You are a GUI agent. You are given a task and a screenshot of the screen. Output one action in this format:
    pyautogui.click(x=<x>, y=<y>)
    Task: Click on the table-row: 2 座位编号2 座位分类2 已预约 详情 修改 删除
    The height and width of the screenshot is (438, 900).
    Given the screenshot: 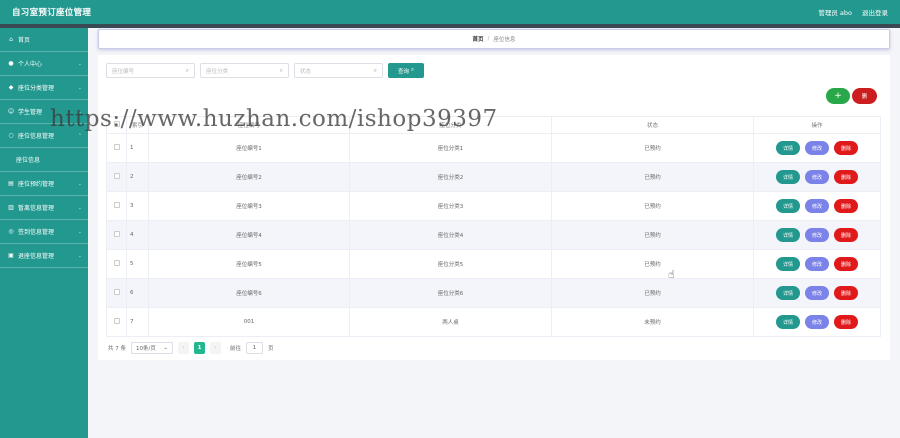 What is the action you would take?
    pyautogui.click(x=493, y=177)
    